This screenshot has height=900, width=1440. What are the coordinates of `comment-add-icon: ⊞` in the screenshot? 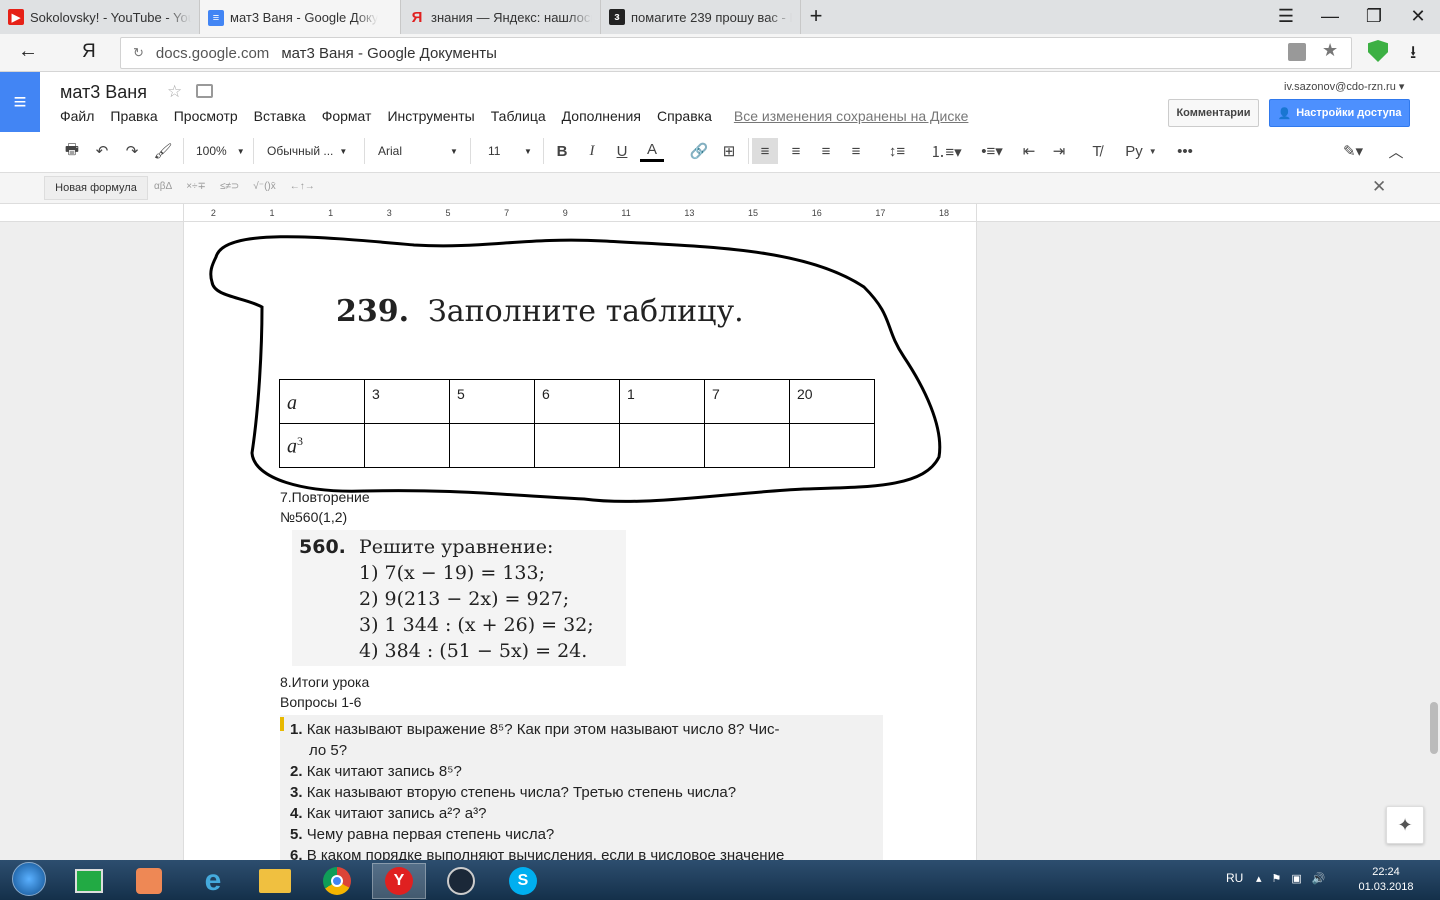 It's located at (729, 151).